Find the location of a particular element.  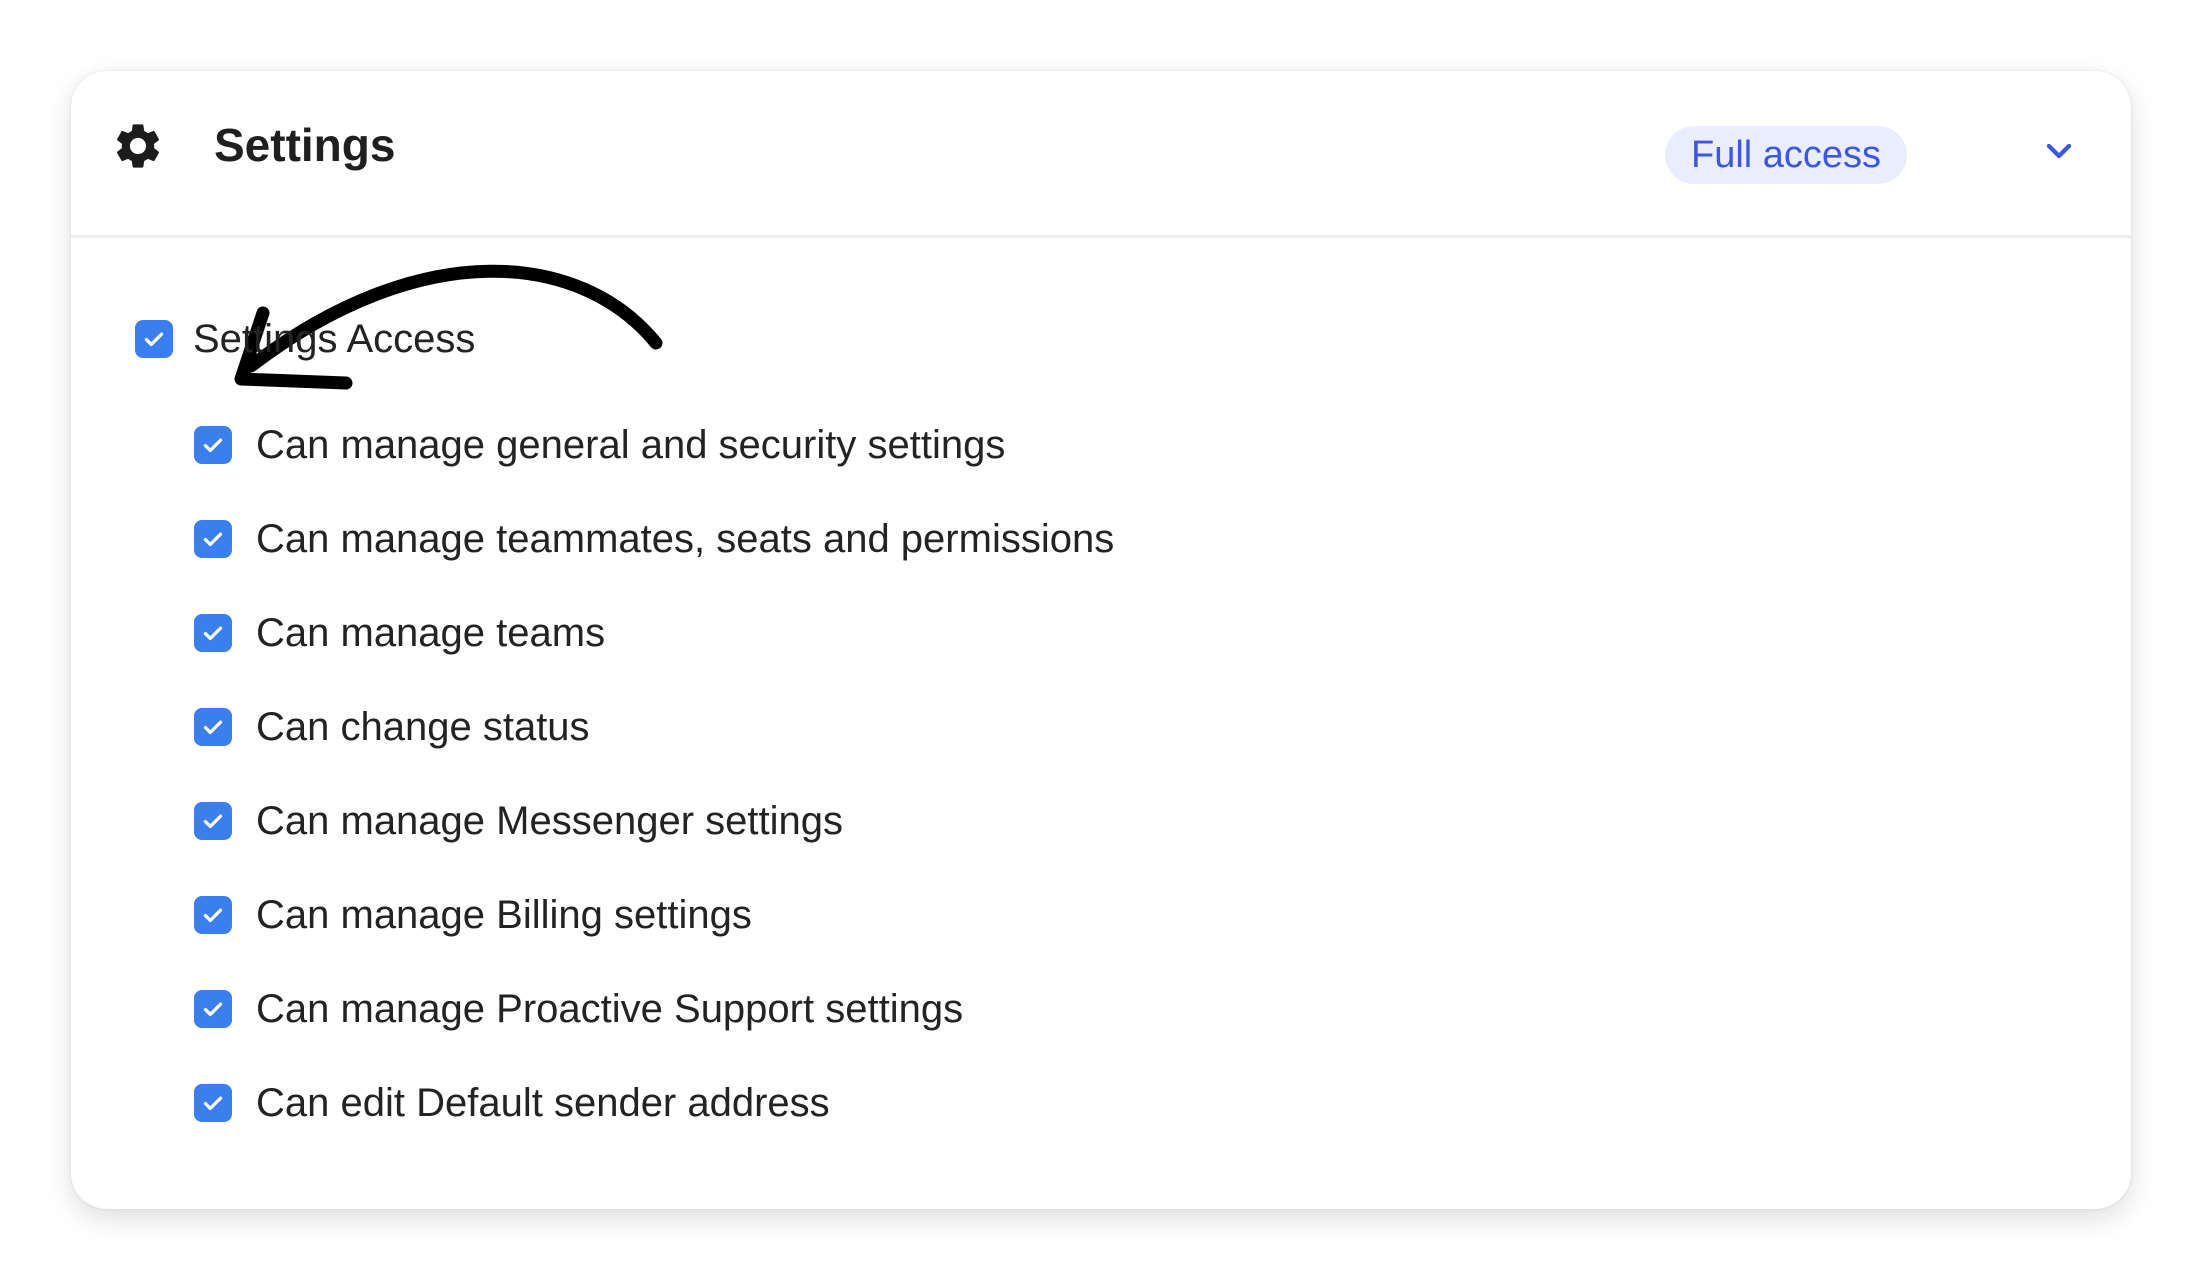

settings-access-label: Settings Access is located at coordinates (334, 338).